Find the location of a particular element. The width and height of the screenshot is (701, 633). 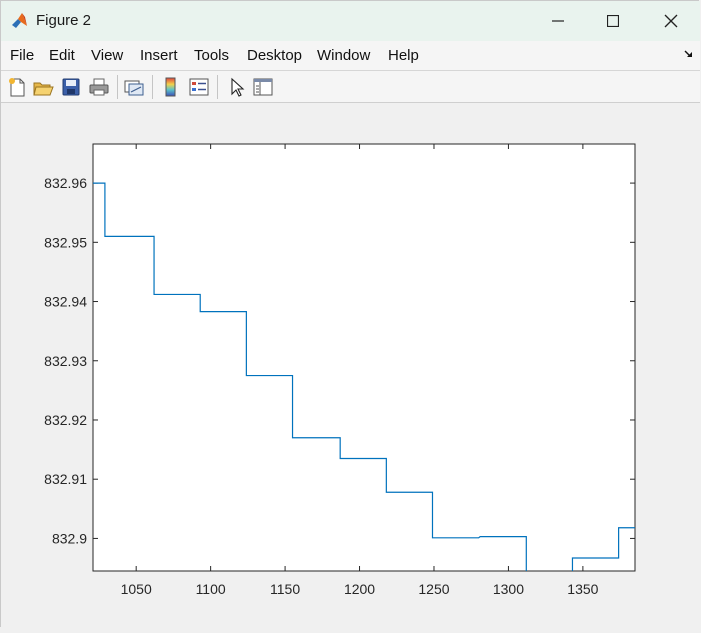

dock-arrow-icon is located at coordinates (689, 54).